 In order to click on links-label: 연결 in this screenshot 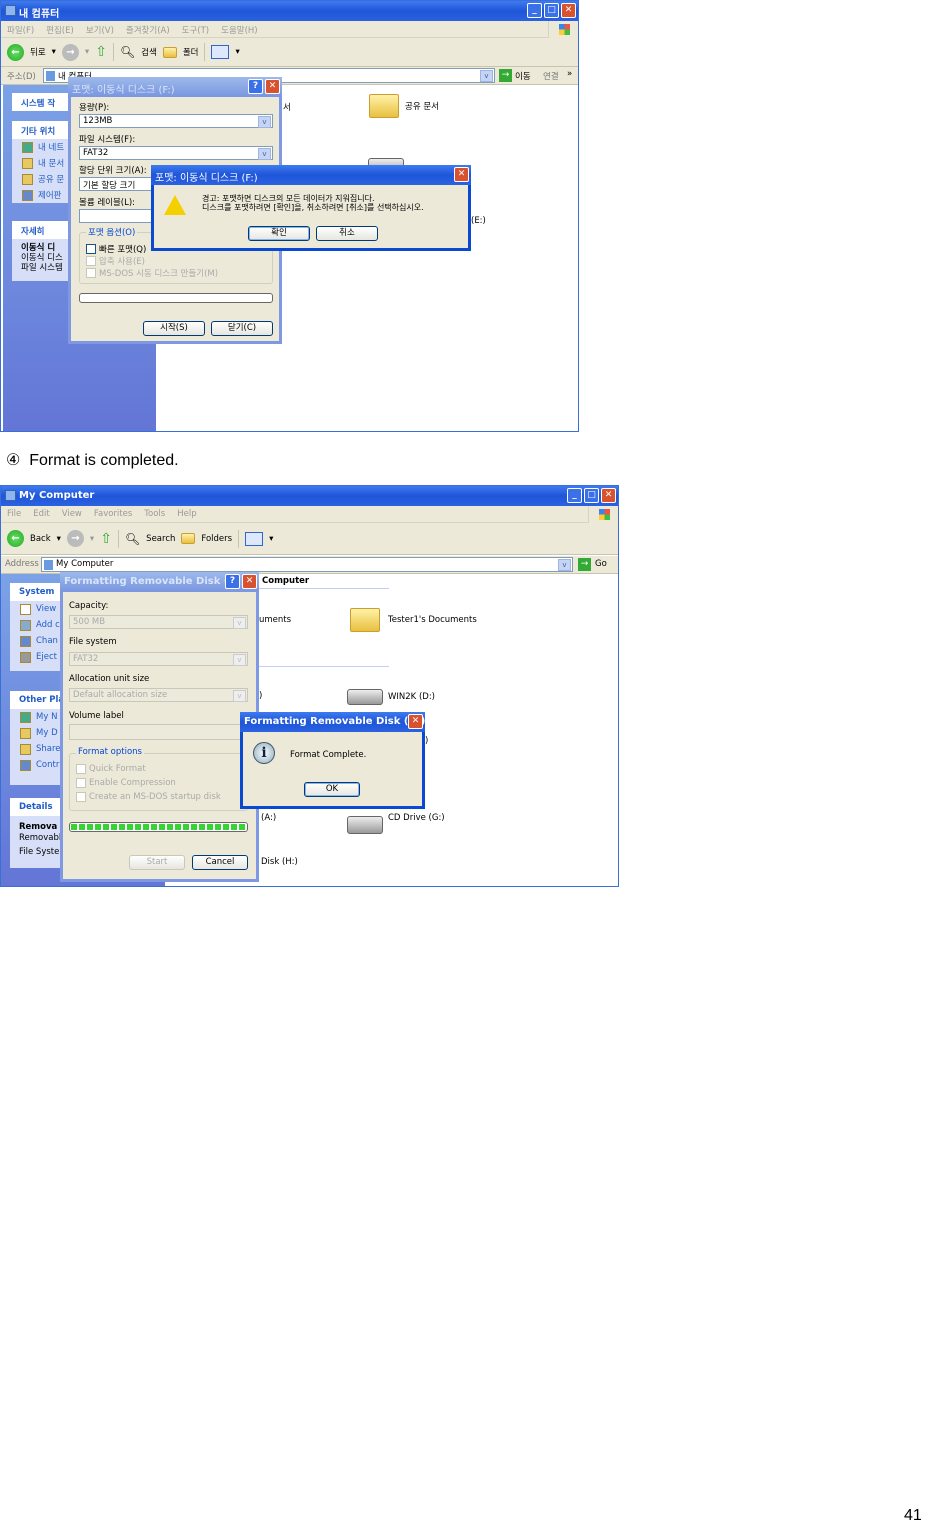, I will do `click(551, 76)`.